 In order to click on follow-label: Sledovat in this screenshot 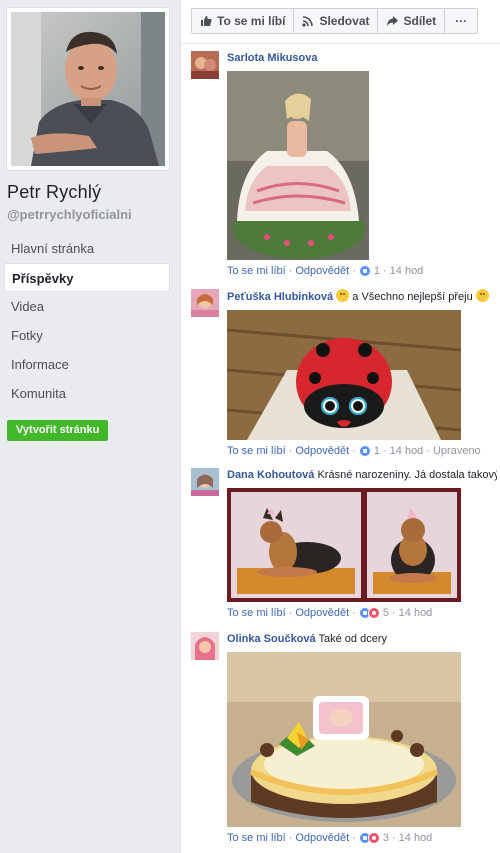, I will do `click(344, 21)`.